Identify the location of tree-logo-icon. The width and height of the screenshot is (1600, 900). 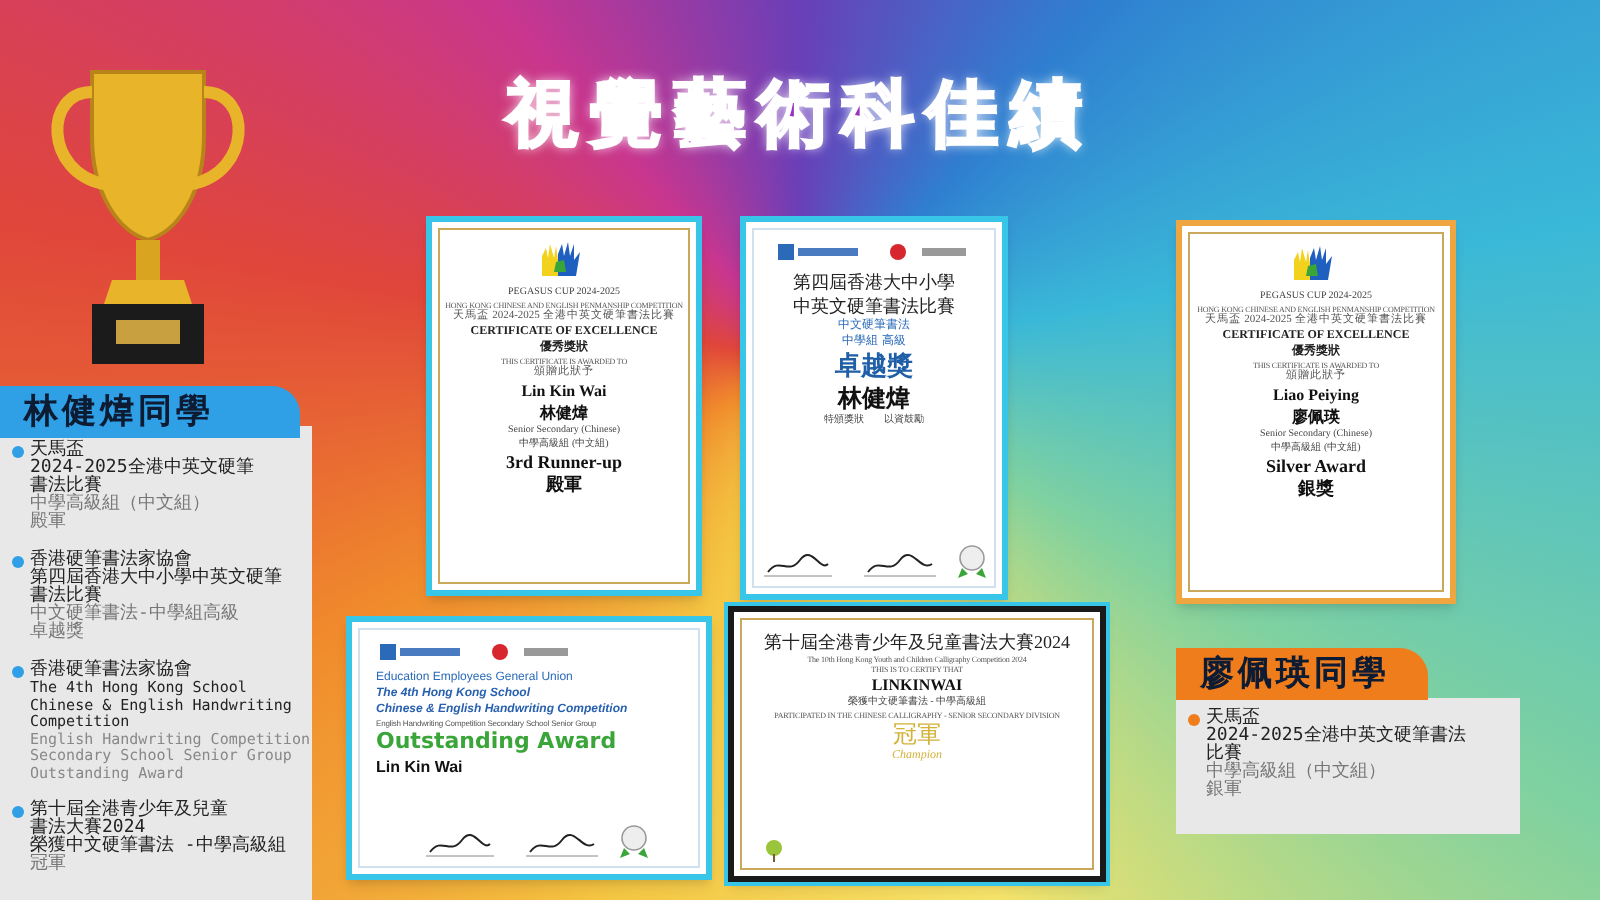
(774, 850).